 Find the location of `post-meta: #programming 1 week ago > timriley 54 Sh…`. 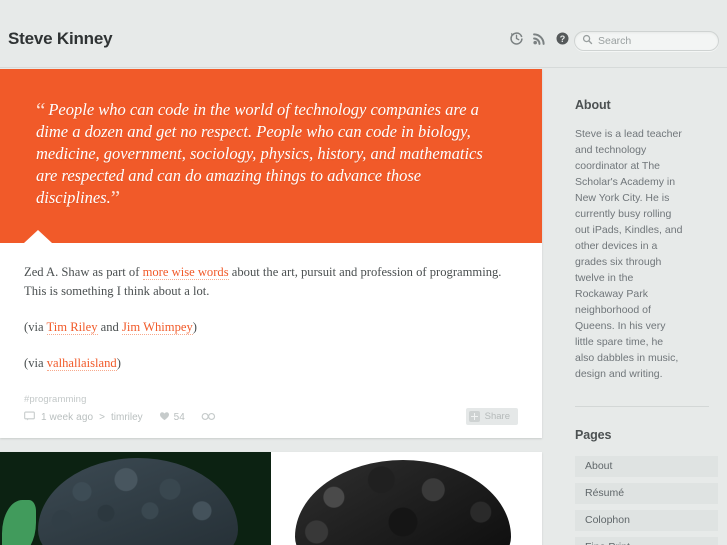

post-meta: #programming 1 week ago > timriley 54 Sh… is located at coordinates (271, 414).